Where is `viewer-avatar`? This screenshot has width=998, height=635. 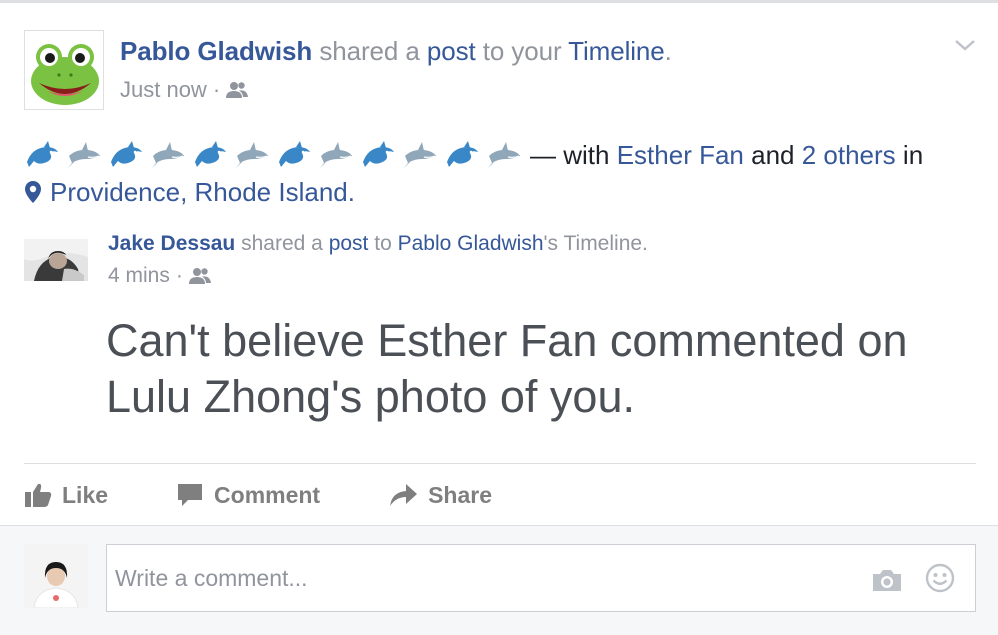
viewer-avatar is located at coordinates (56, 576).